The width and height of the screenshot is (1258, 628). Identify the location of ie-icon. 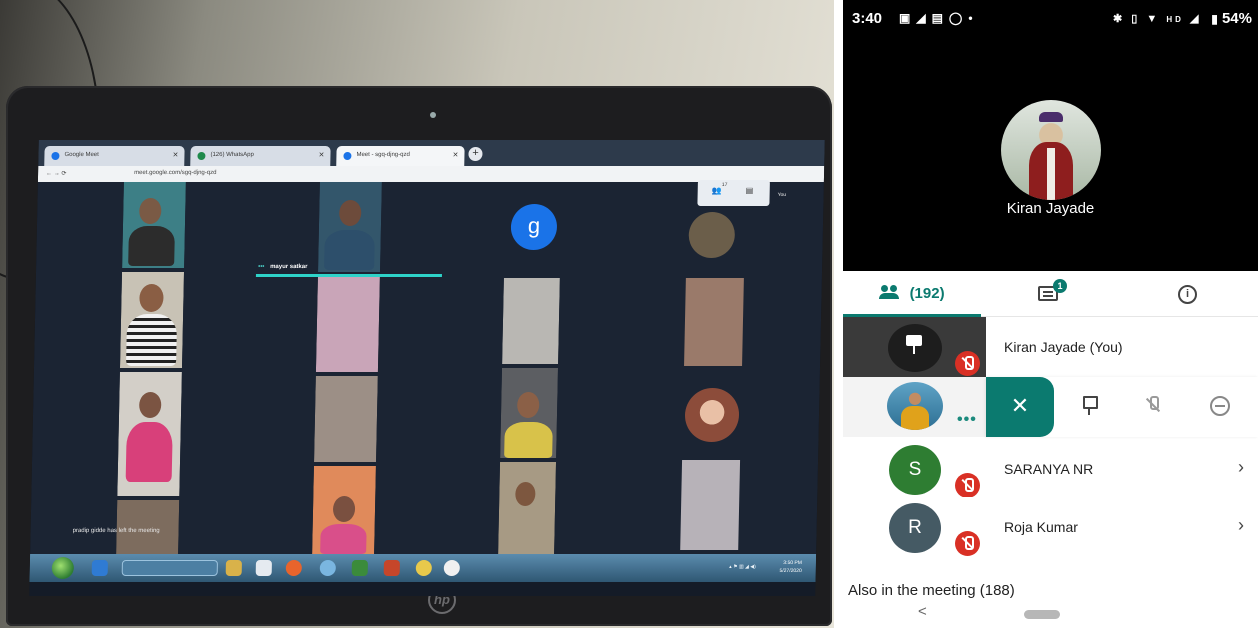
(99, 568).